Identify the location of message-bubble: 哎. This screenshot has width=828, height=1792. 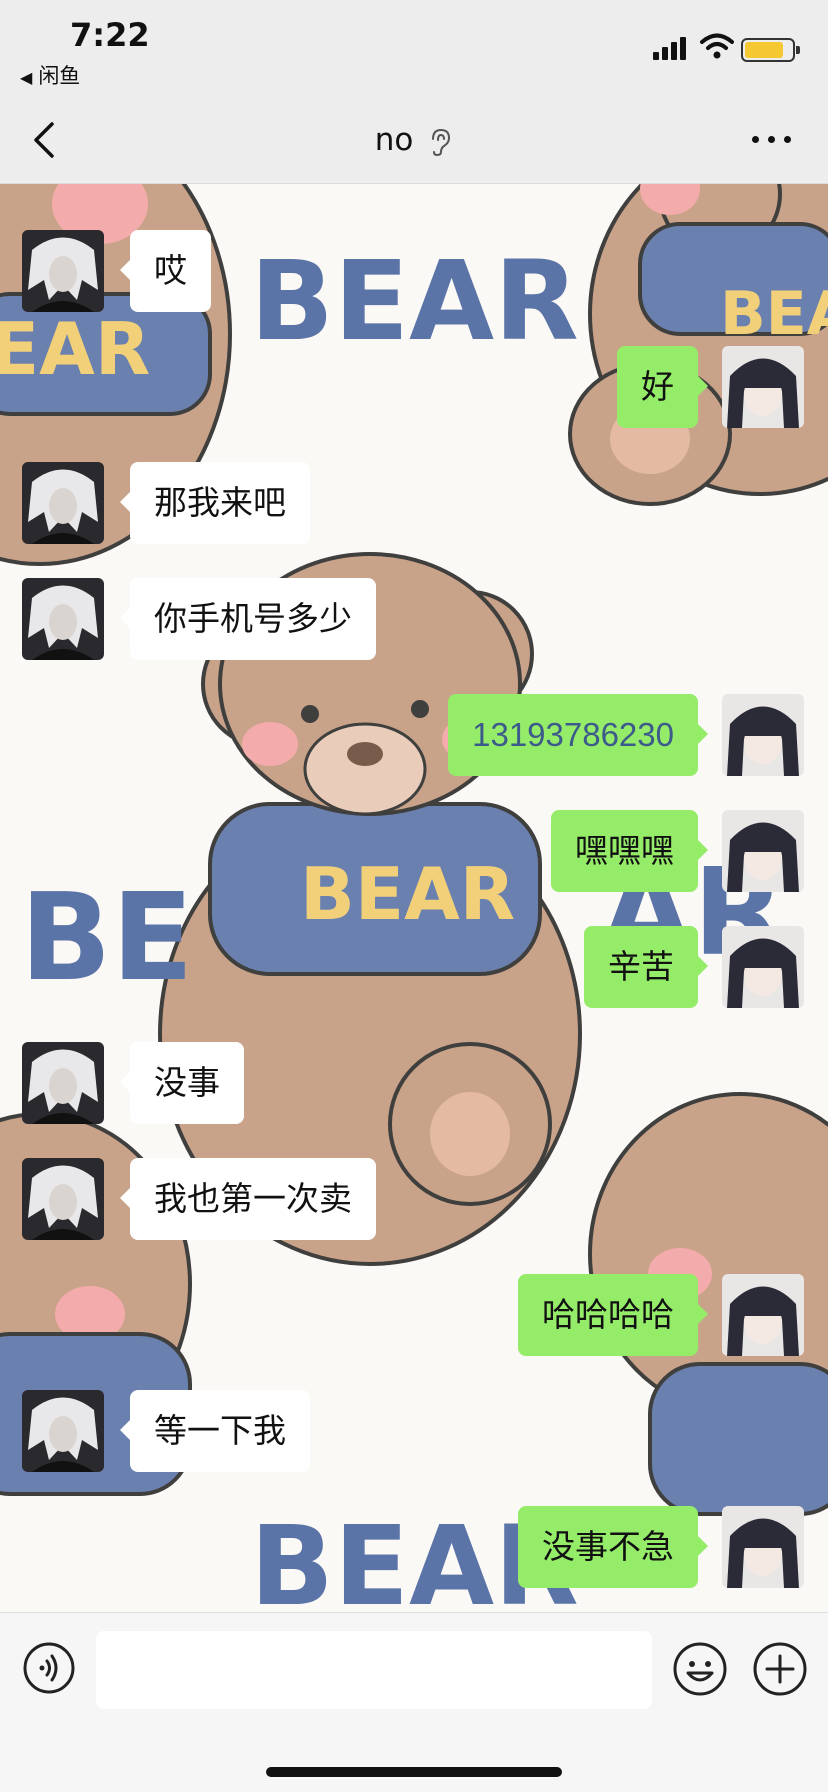
(165, 271).